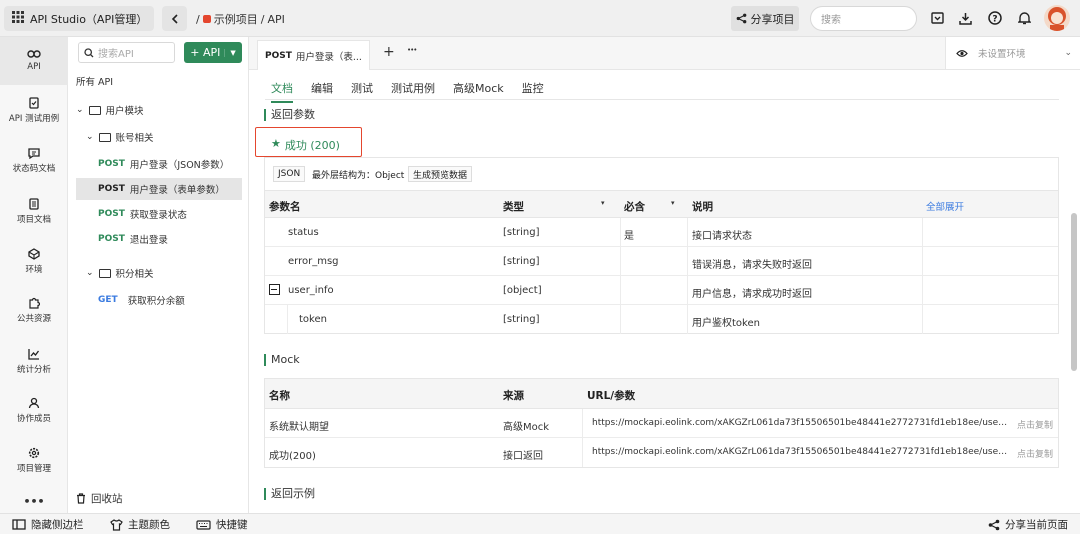 The width and height of the screenshot is (1080, 534). Describe the element at coordinates (440, 174) in the screenshot. I see `generate-preview-button: 生成预览数据` at that location.